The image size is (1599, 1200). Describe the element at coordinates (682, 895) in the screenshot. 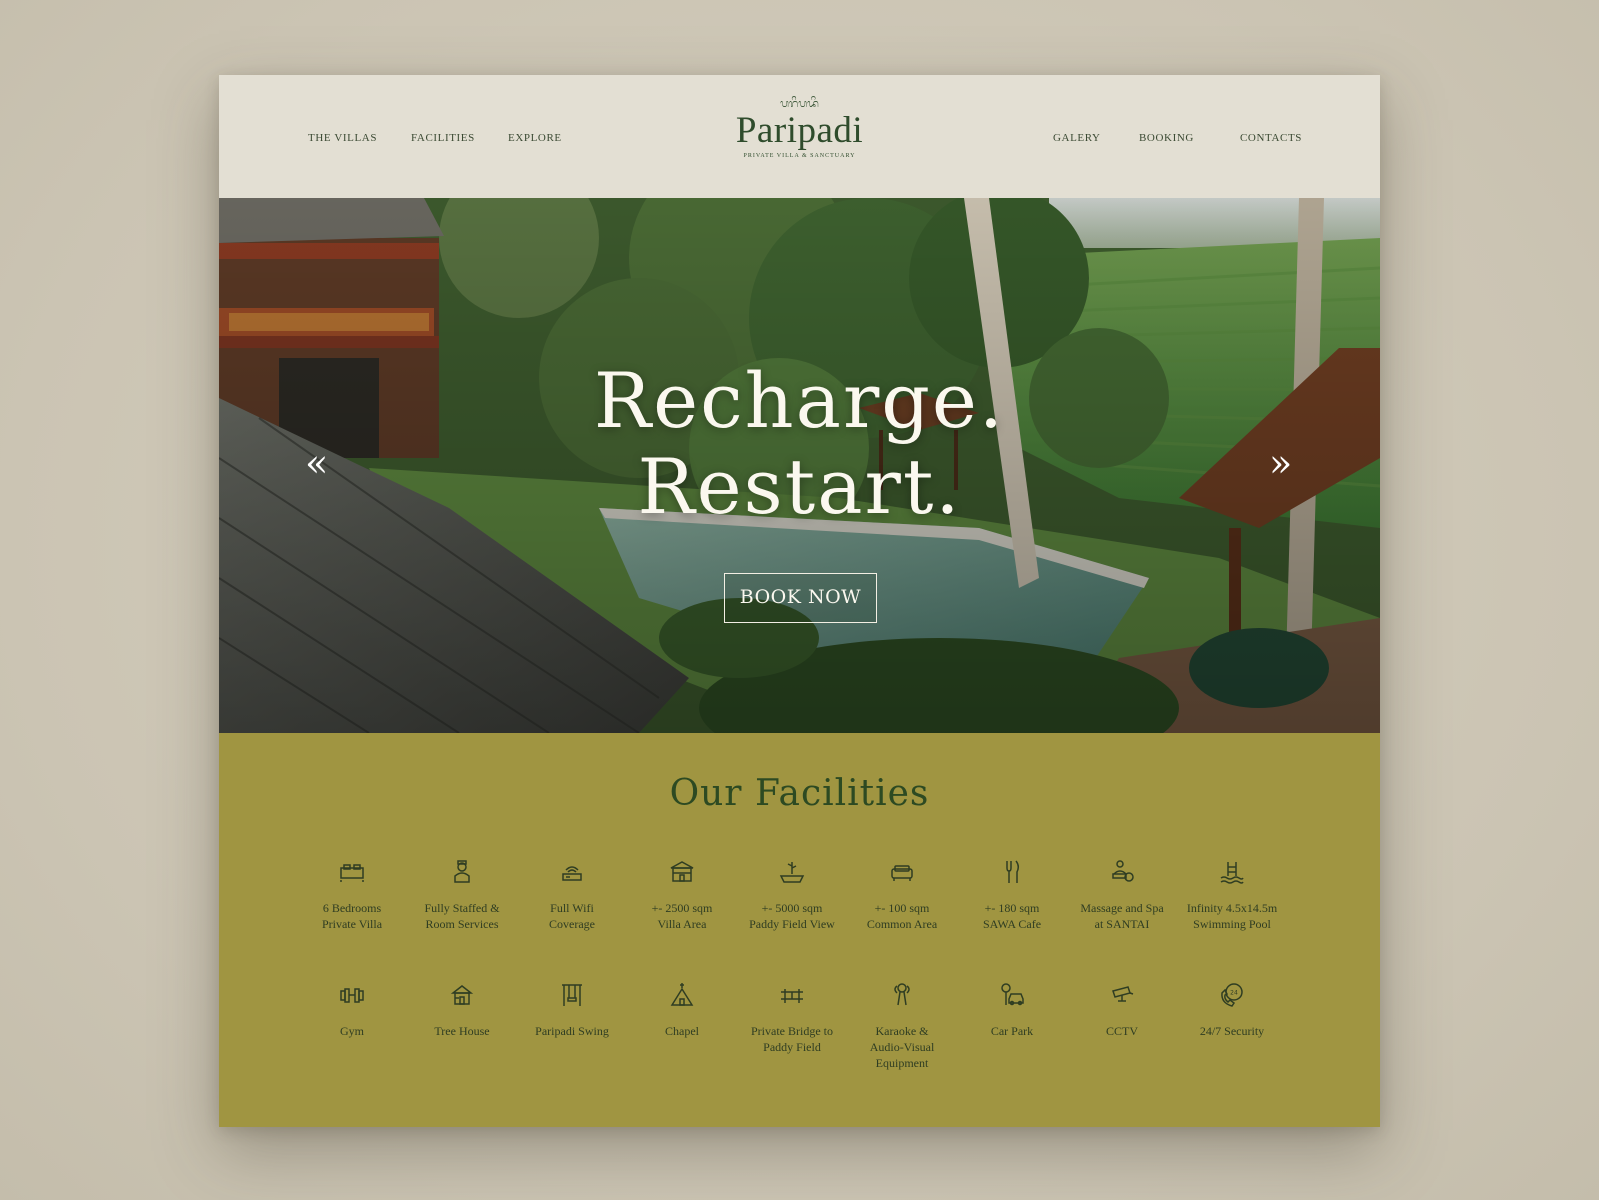

I see `facility-item: +- 2500 sqm Villa Area` at that location.